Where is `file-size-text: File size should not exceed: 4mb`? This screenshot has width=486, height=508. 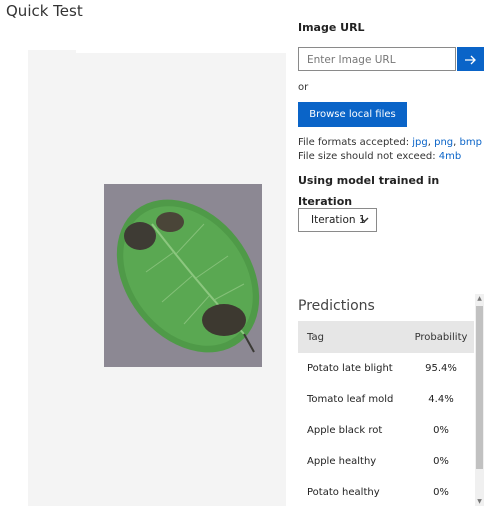 file-size-text: File size should not exceed: 4mb is located at coordinates (379, 156).